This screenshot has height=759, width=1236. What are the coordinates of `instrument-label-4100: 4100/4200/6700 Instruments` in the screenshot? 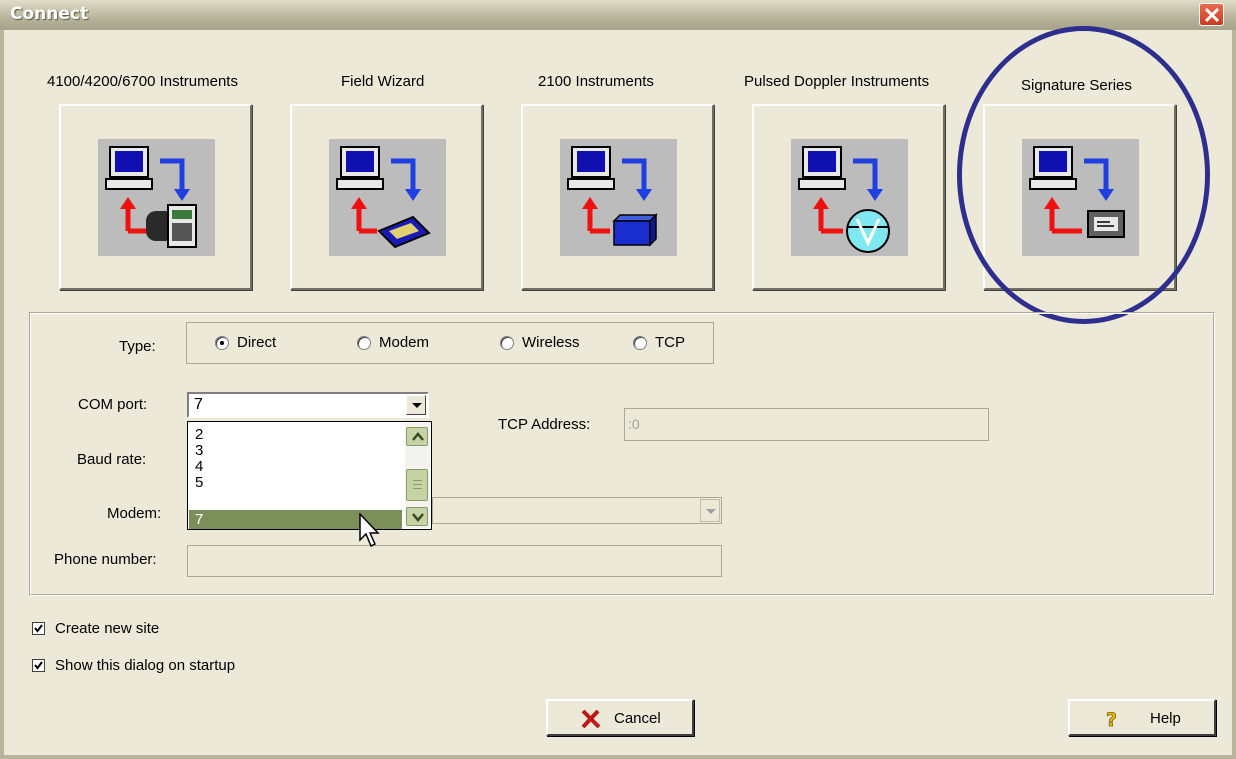 It's located at (142, 81).